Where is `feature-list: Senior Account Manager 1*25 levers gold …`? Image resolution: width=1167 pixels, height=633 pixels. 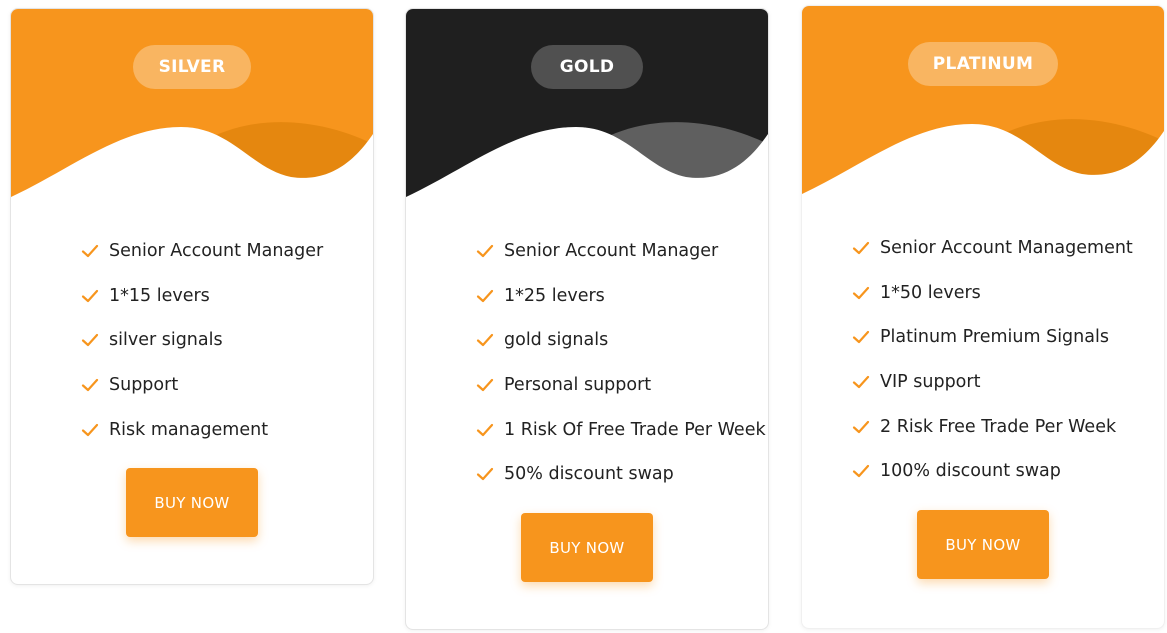
feature-list: Senior Account Manager 1*25 levers gold … is located at coordinates (621, 363).